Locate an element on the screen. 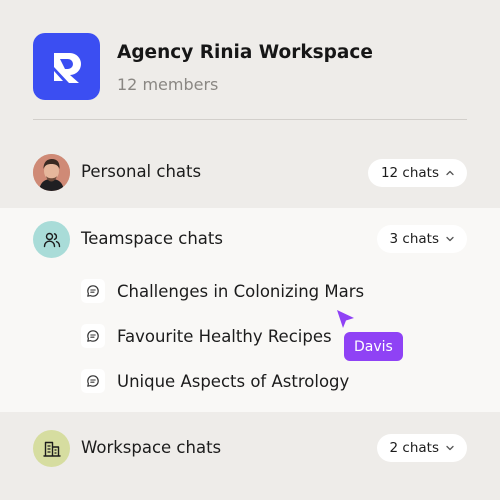 This screenshot has height=500, width=500. teamspace-avatar is located at coordinates (51, 239).